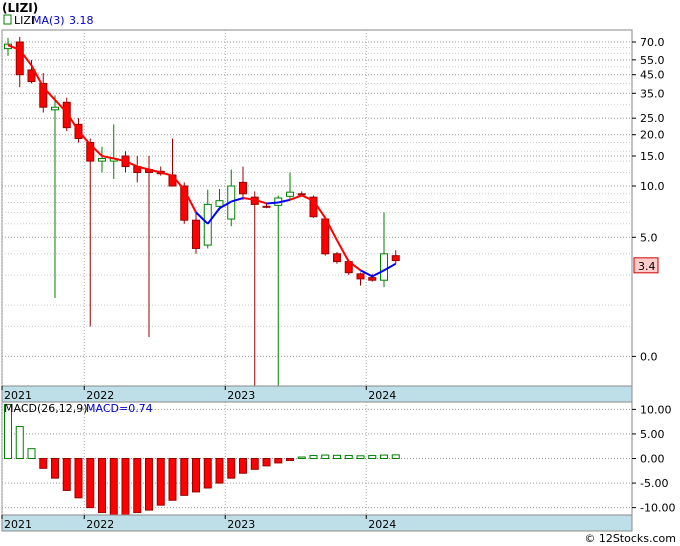 The image size is (680, 546). I want to click on price-y-axis: 70.0 55.0 45.0 35.0 25.0 20.0 15.0 10.0 5.0 0.0, so click(648, 199).